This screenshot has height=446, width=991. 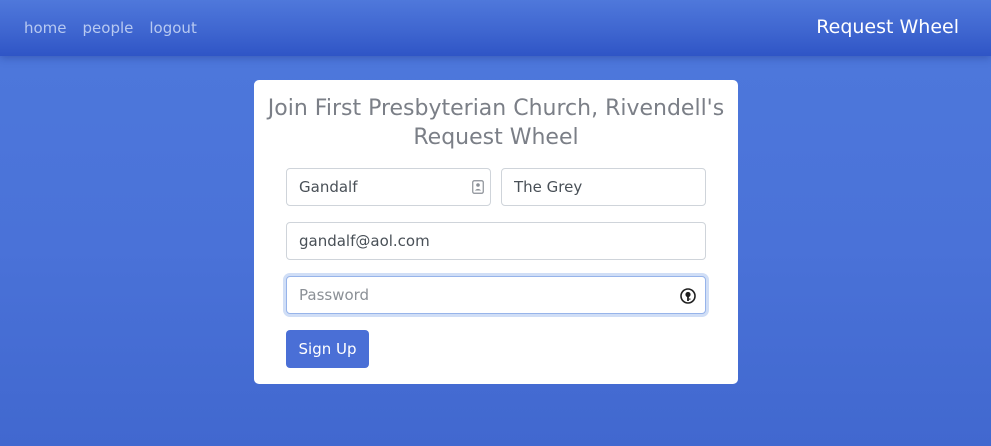 What do you see at coordinates (688, 296) in the screenshot?
I see `password-key-icon` at bounding box center [688, 296].